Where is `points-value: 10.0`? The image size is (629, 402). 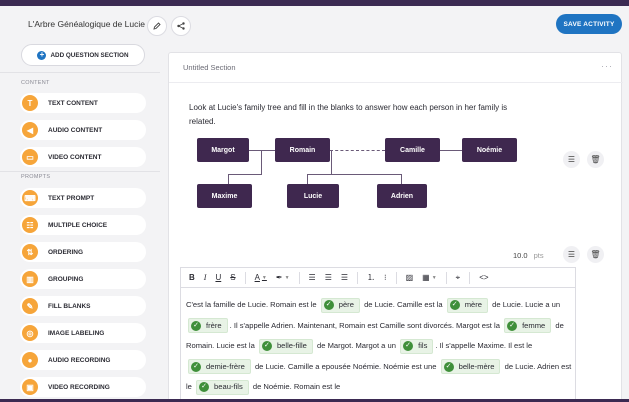
points-value: 10.0 is located at coordinates (520, 255).